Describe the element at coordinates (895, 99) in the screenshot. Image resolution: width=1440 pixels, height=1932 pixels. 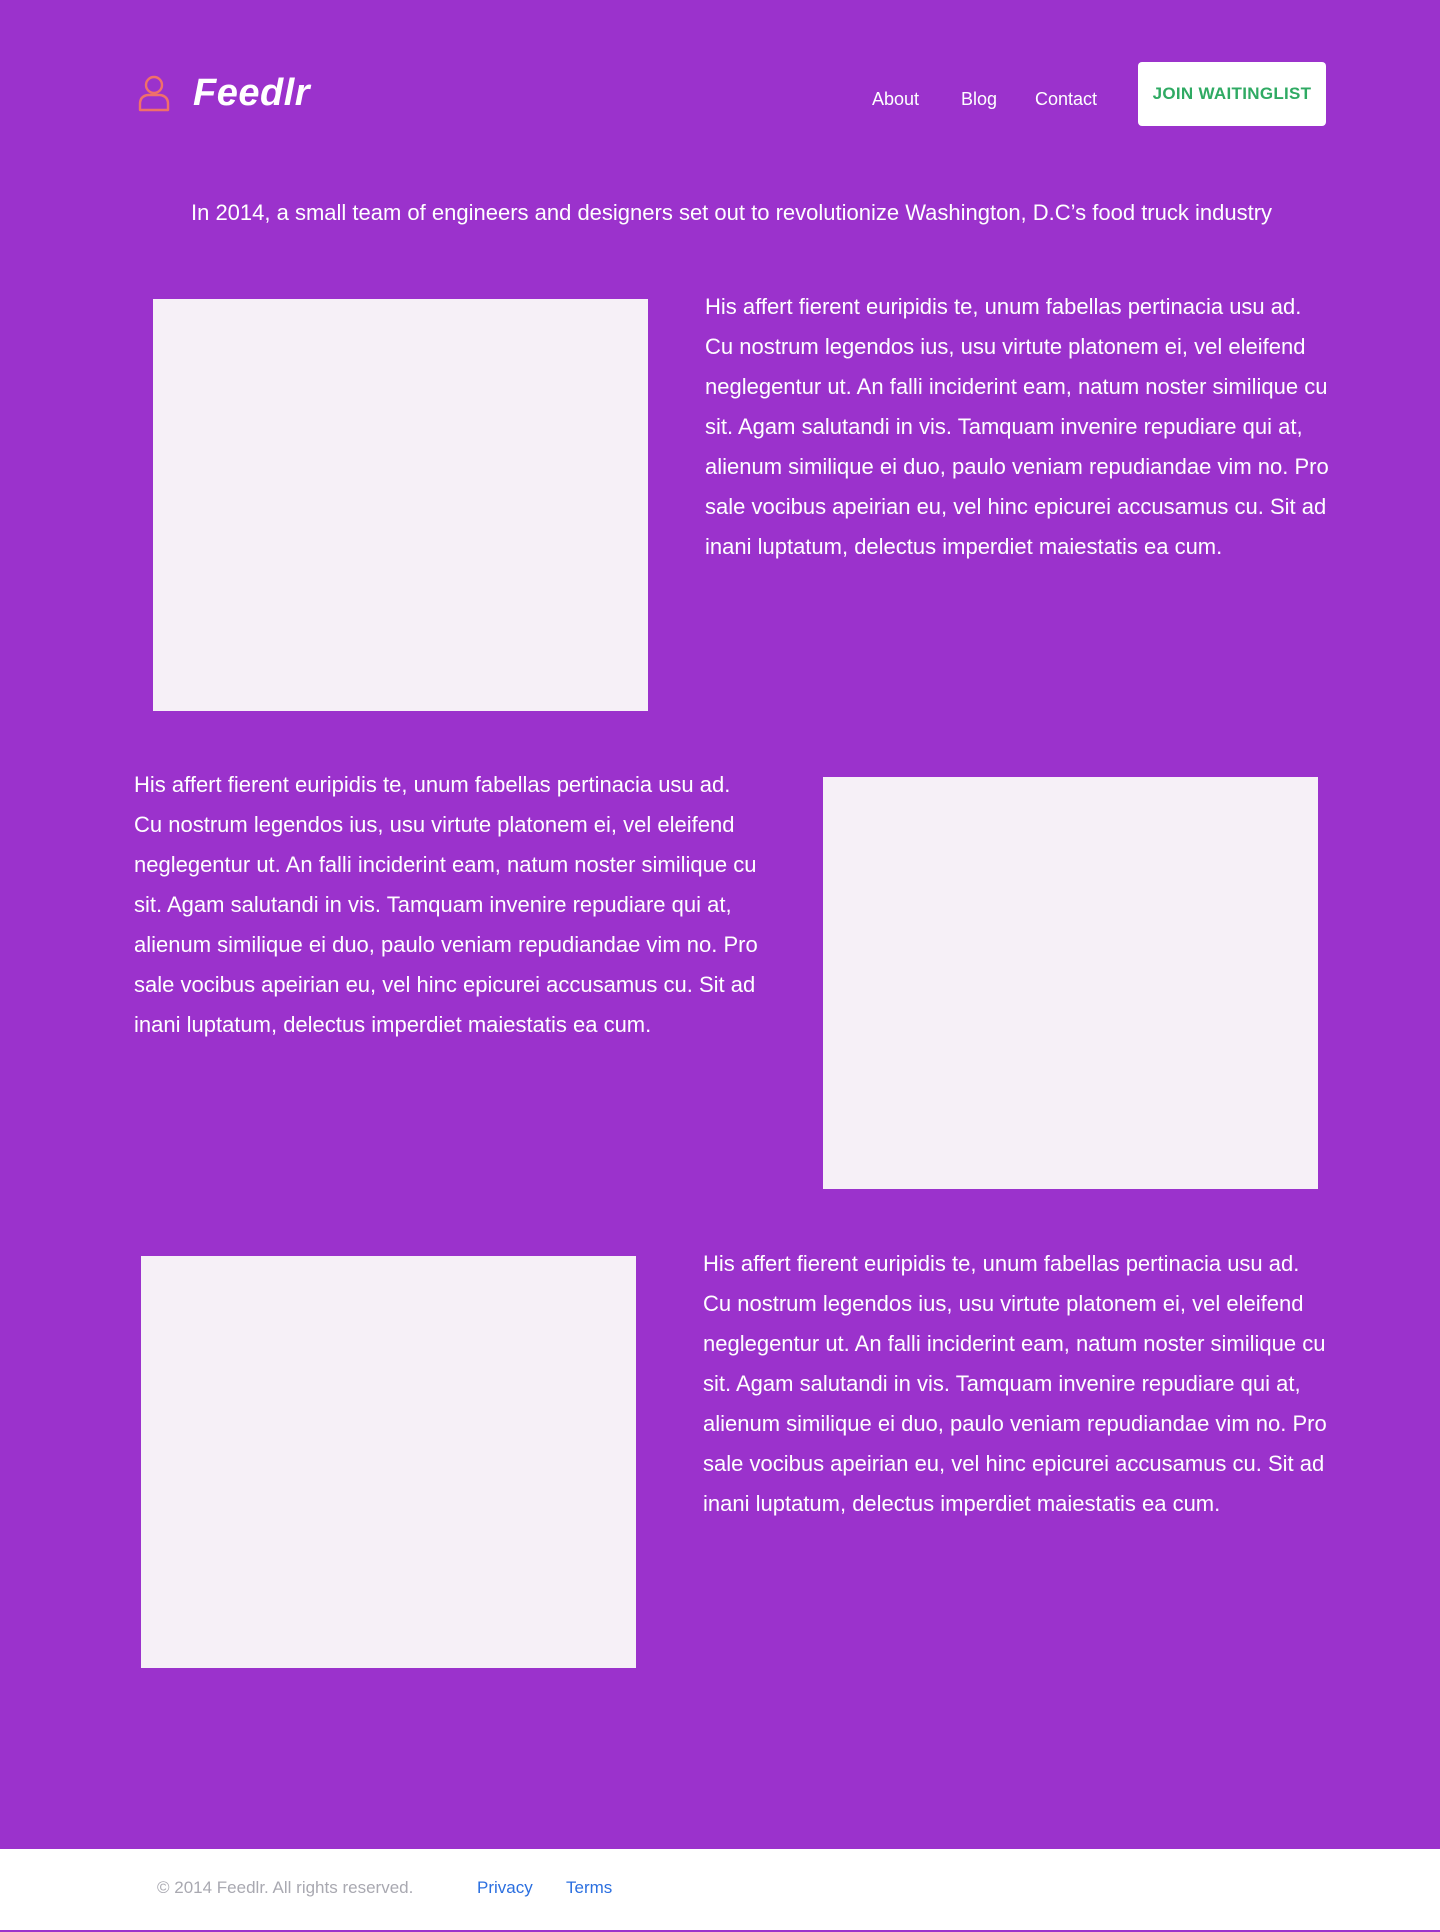
I see `nav-link-about: About` at that location.